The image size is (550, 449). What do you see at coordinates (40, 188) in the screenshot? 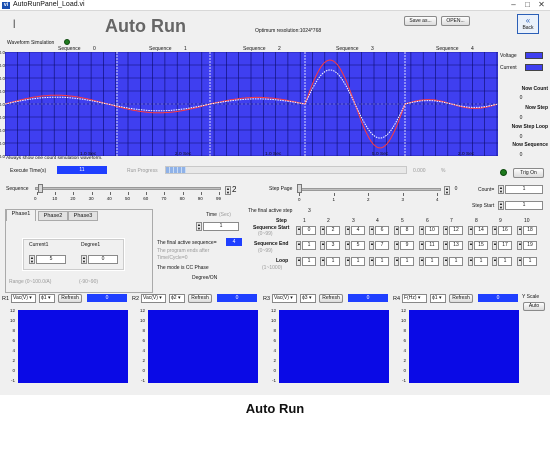
I see `sequence-slider-thumb` at bounding box center [40, 188].